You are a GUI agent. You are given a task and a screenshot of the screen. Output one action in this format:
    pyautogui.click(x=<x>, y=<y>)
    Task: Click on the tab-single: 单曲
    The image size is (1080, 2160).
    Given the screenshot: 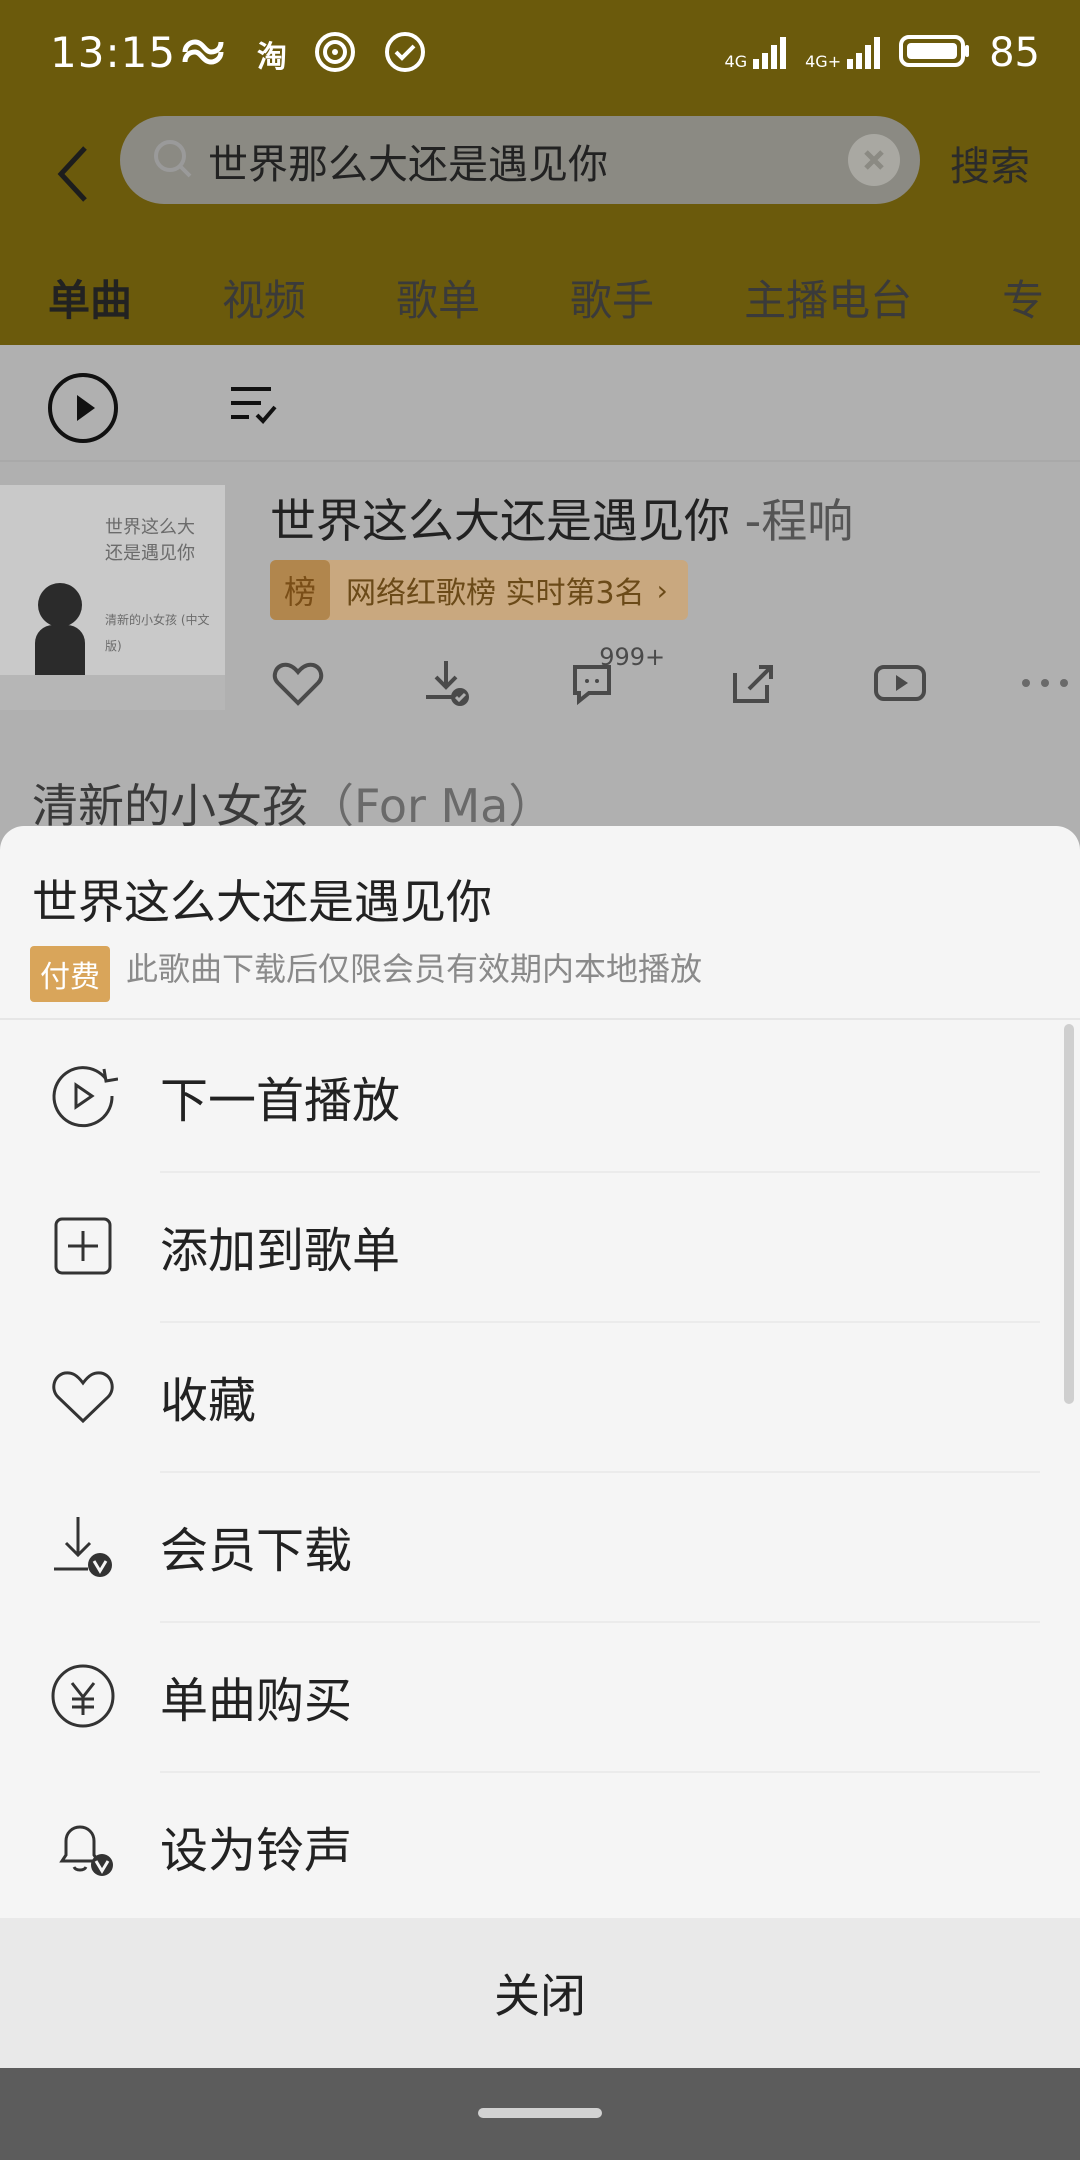 What is the action you would take?
    pyautogui.click(x=90, y=311)
    